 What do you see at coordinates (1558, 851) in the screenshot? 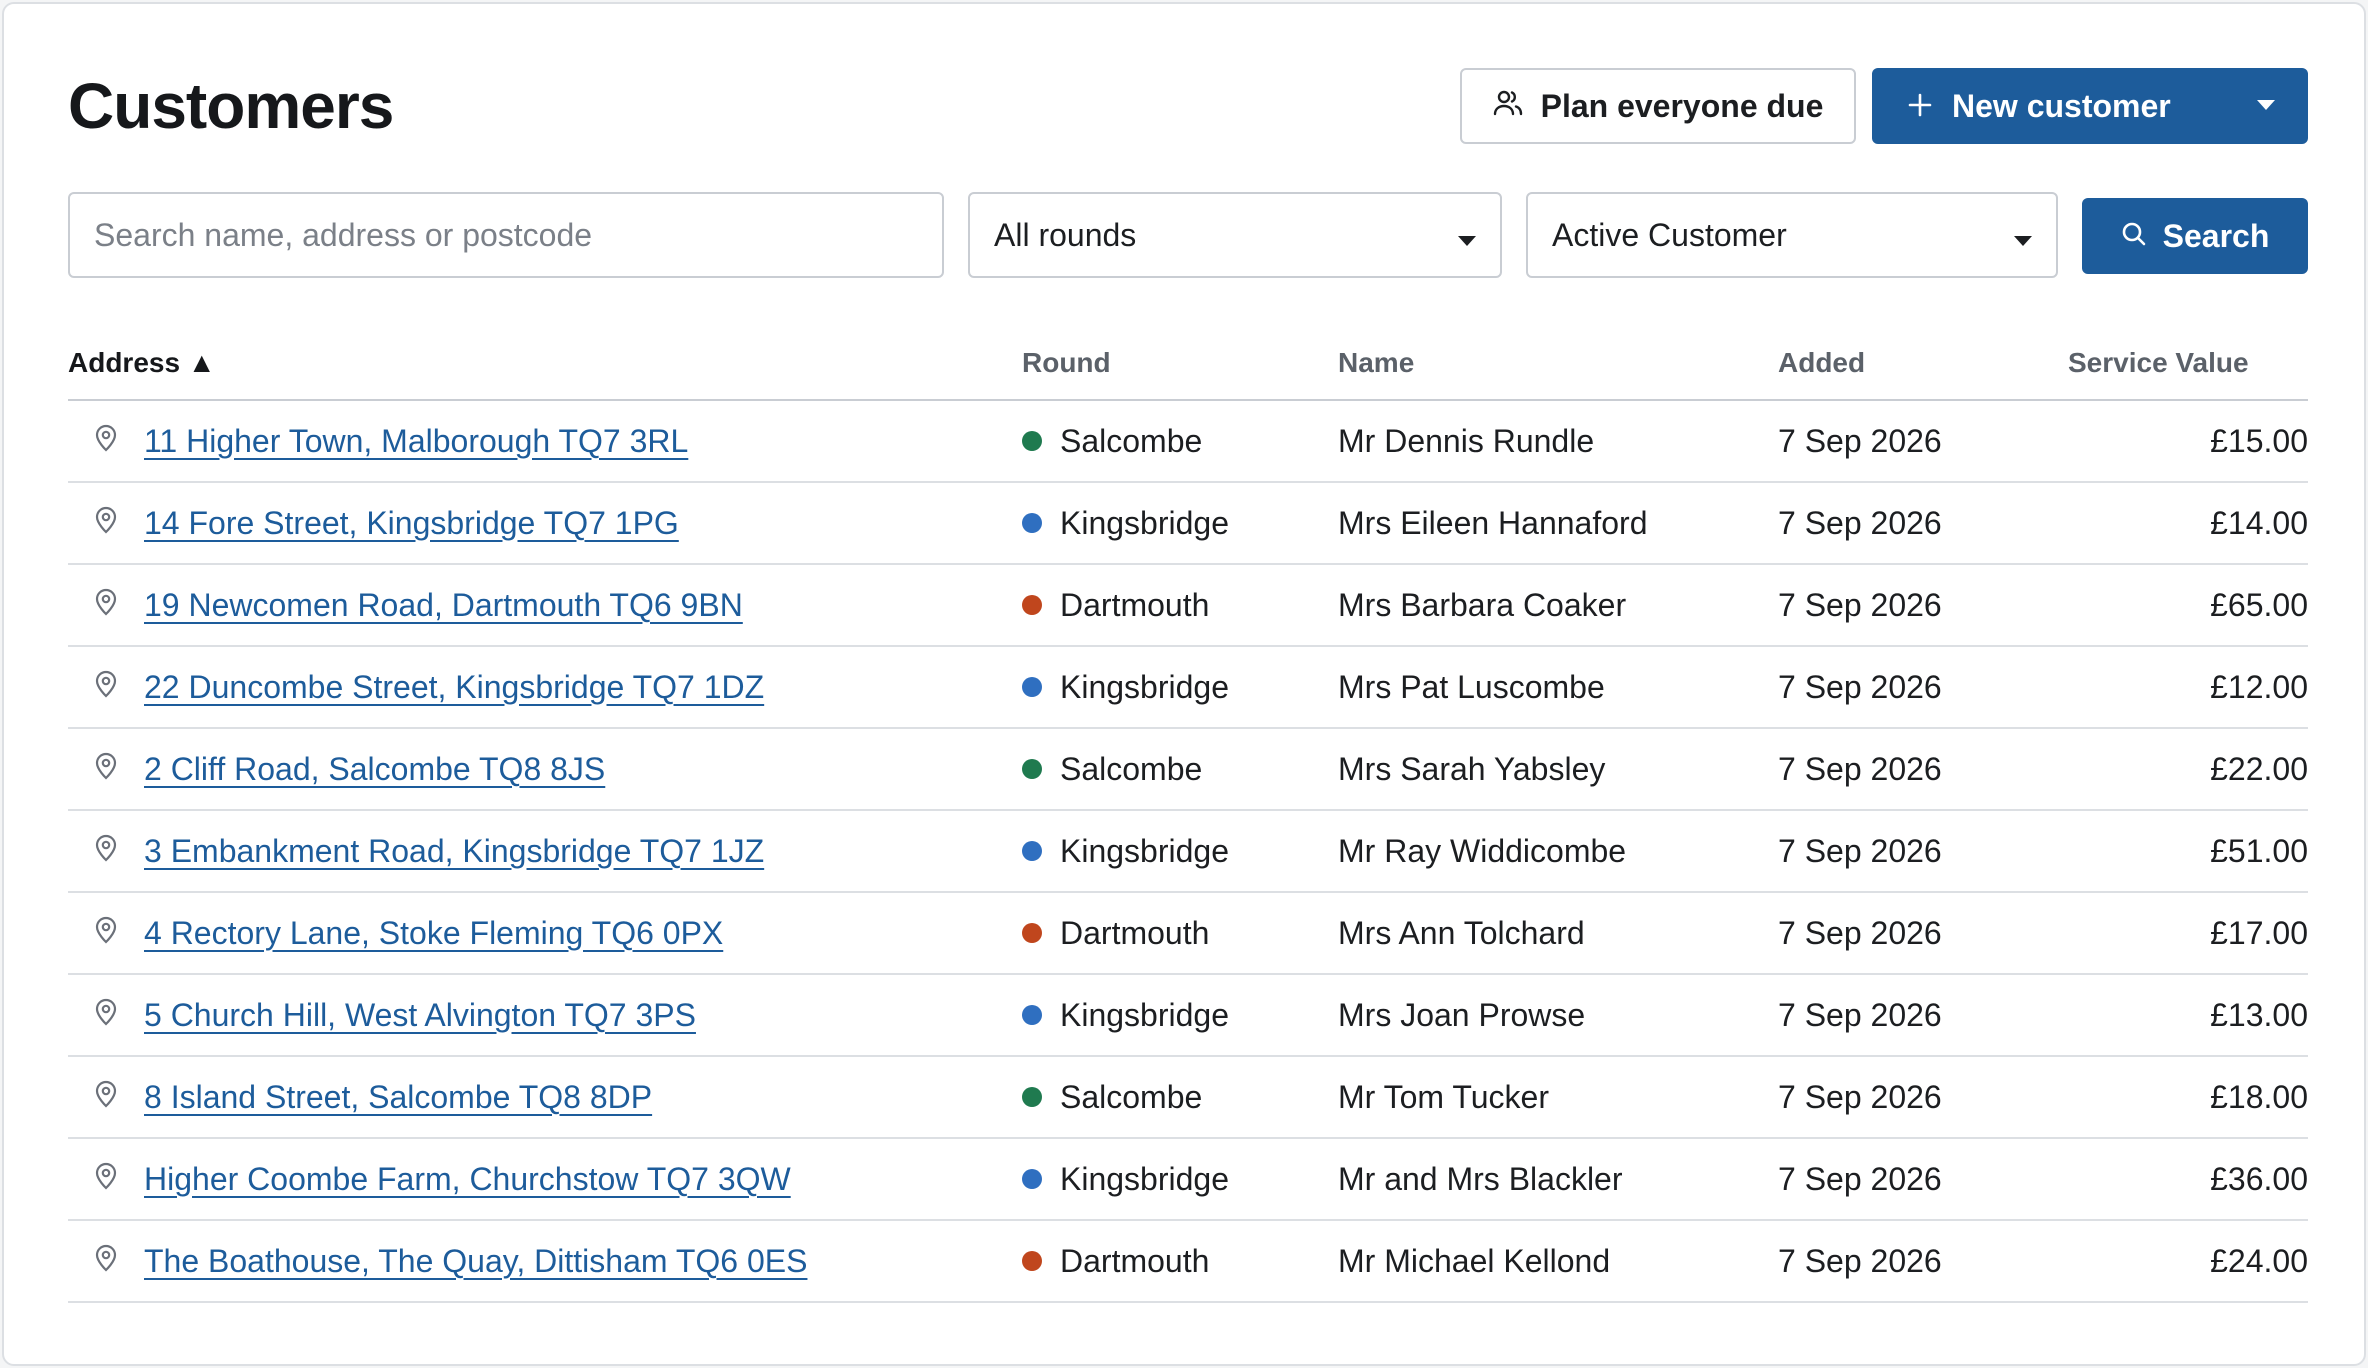
I see `customer-name-cell: Mr Ray Widdicombe` at bounding box center [1558, 851].